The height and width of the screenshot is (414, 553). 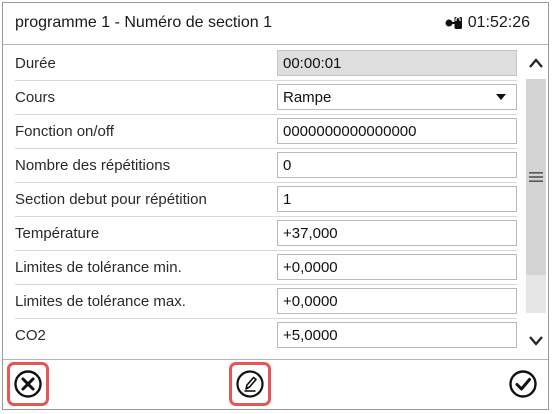 I want to click on scrollbar, so click(x=535, y=203).